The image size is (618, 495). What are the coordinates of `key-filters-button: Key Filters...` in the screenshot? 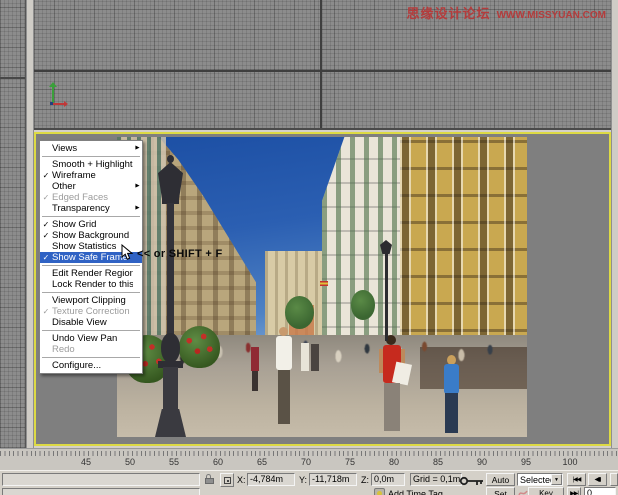 It's located at (546, 491).